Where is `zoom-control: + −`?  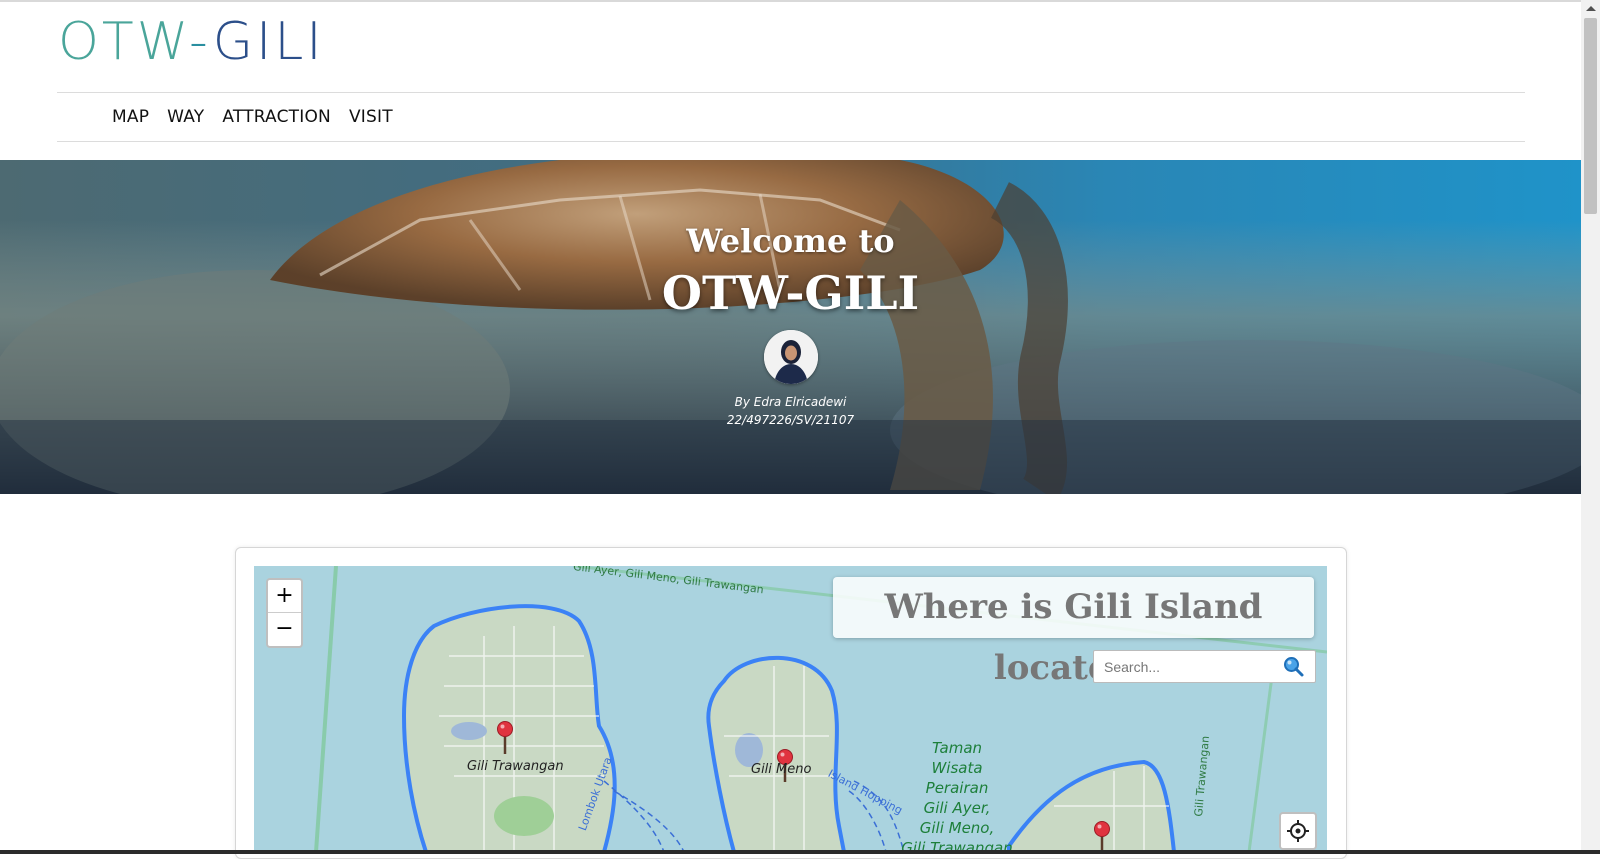
zoom-control: + − is located at coordinates (284, 613).